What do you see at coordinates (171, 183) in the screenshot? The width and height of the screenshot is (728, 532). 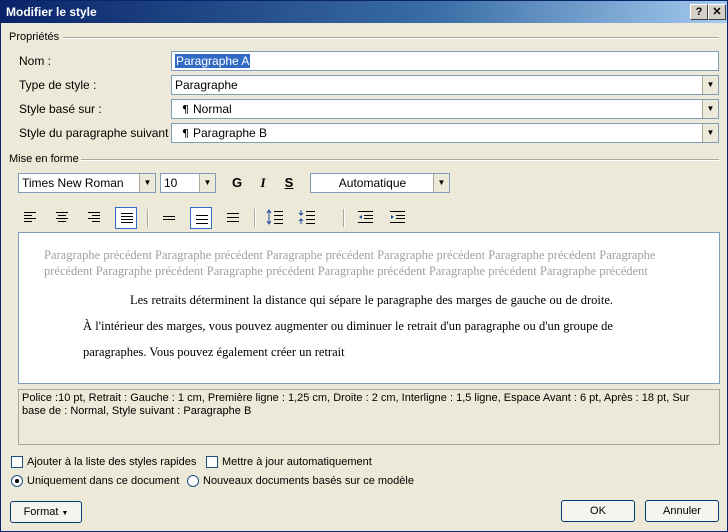 I see `font-size-value: 10` at bounding box center [171, 183].